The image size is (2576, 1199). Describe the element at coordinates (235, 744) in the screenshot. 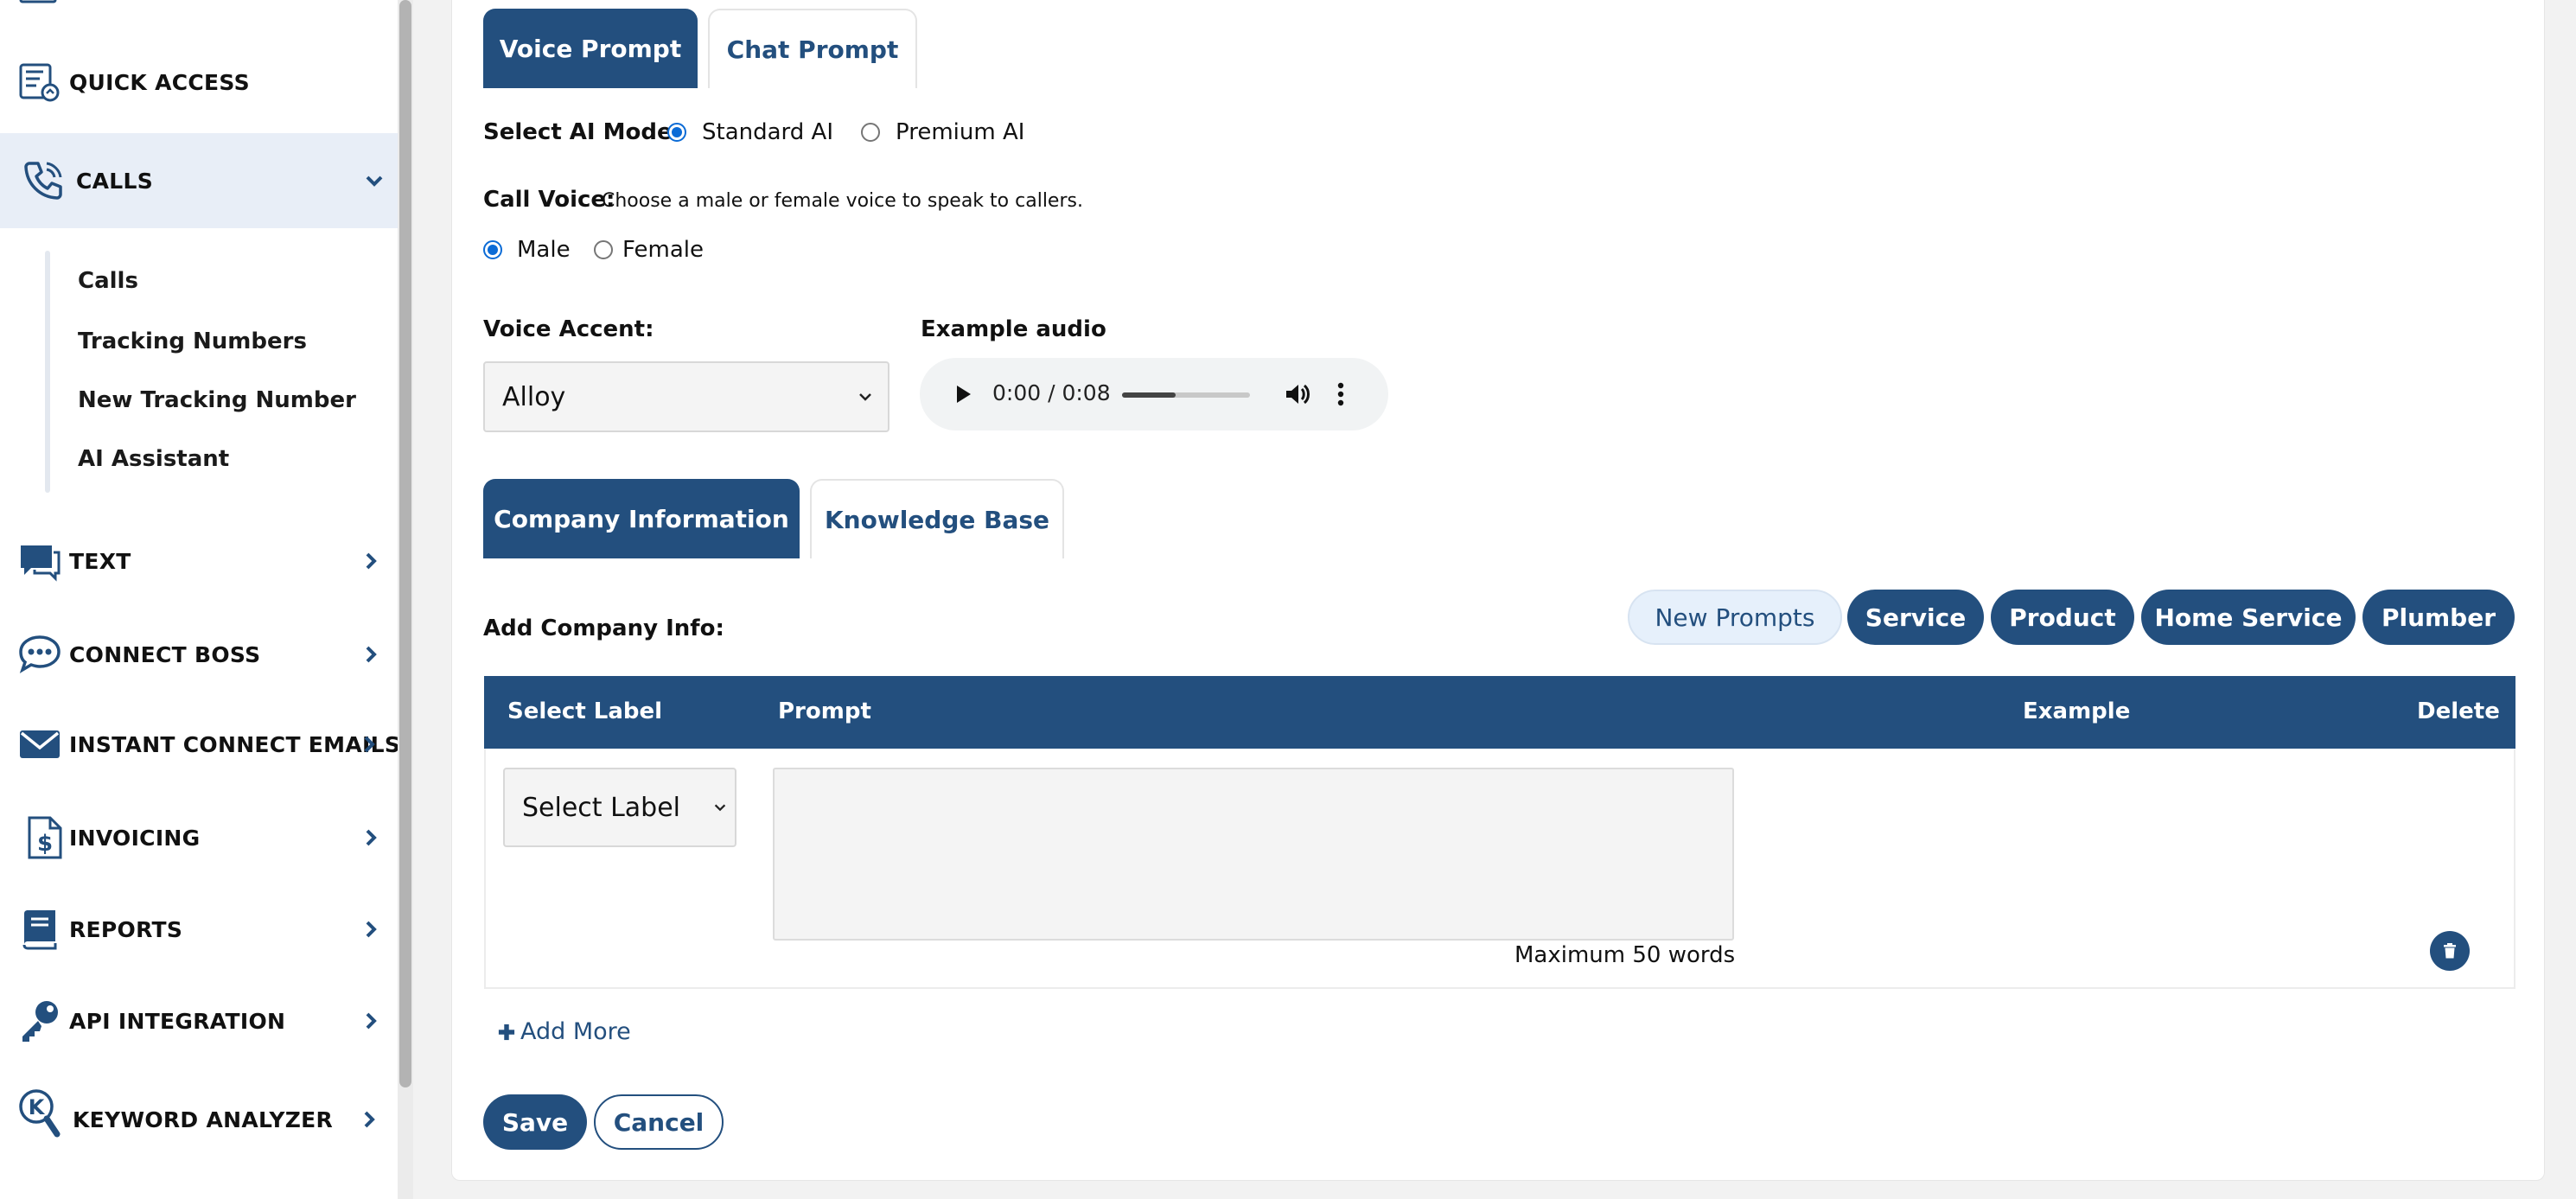

I see `sidebar-item-label: INSTANT CONNECT EMAILS` at that location.